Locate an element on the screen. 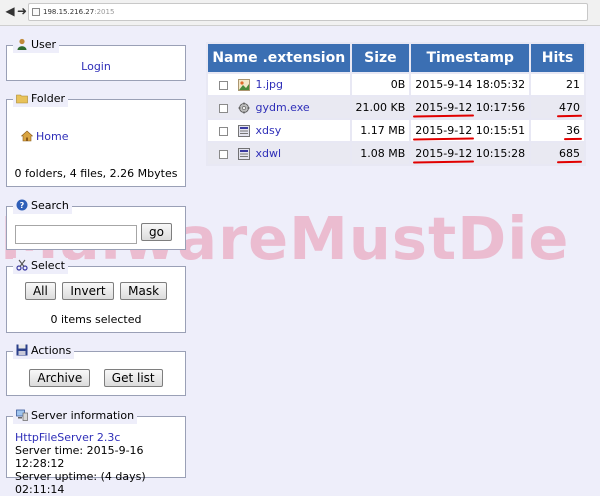 This screenshot has height=496, width=600. column-header-timestamp: Timestamp is located at coordinates (470, 58).